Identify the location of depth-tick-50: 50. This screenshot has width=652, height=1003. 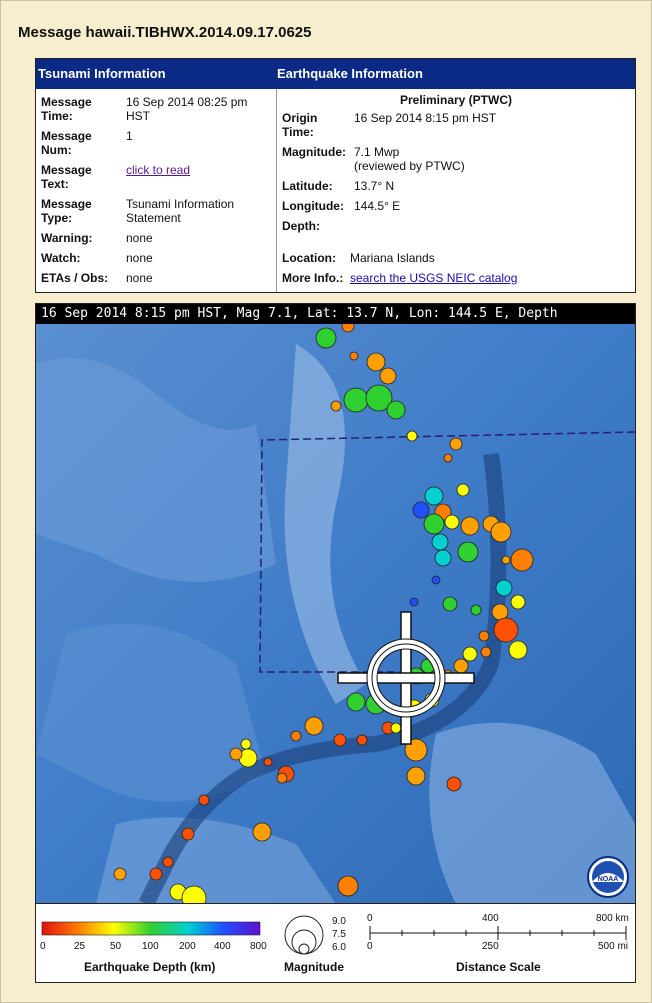
(116, 946).